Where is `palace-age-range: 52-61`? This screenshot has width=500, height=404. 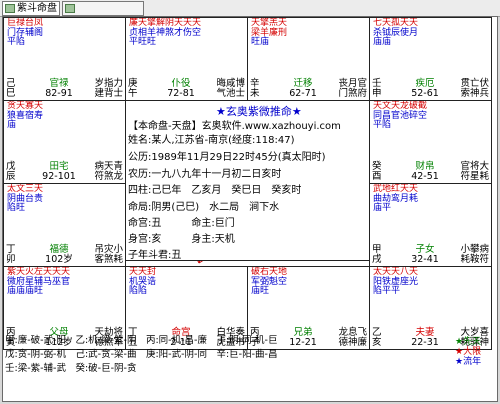 palace-age-range: 52-61 is located at coordinates (425, 93).